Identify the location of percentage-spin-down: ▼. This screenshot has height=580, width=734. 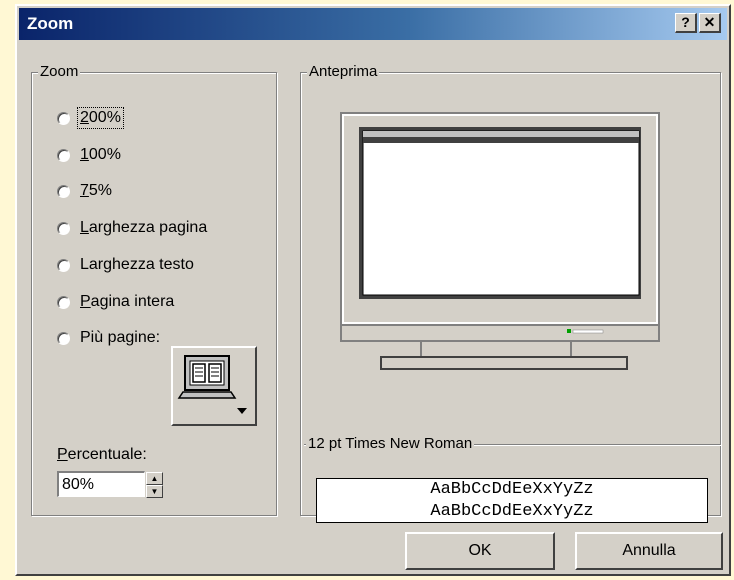
(154, 491).